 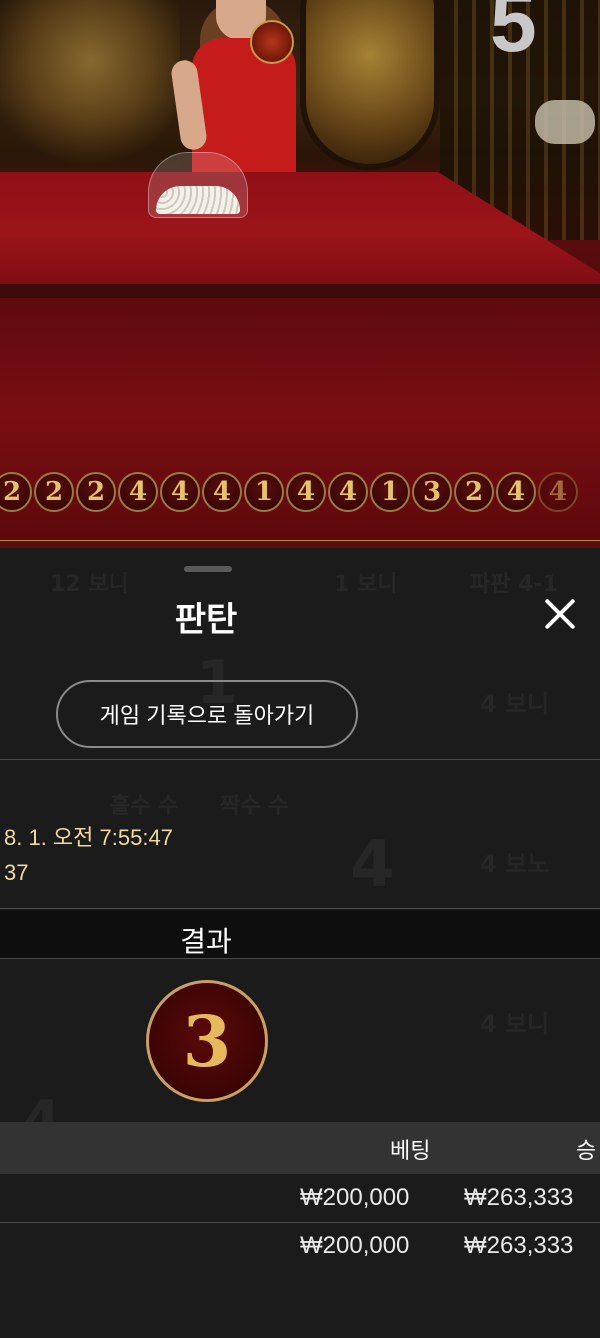 I want to click on win-column-header: 승, so click(x=586, y=1151).